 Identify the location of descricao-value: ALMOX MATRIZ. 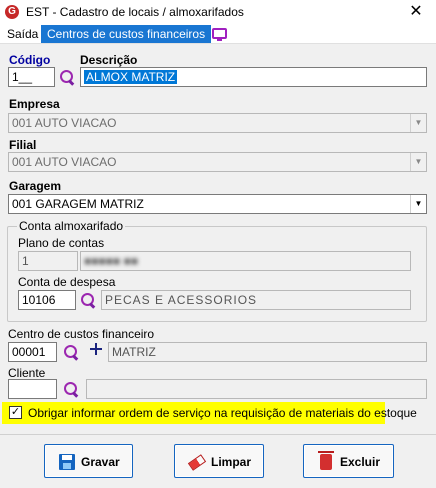
(131, 77).